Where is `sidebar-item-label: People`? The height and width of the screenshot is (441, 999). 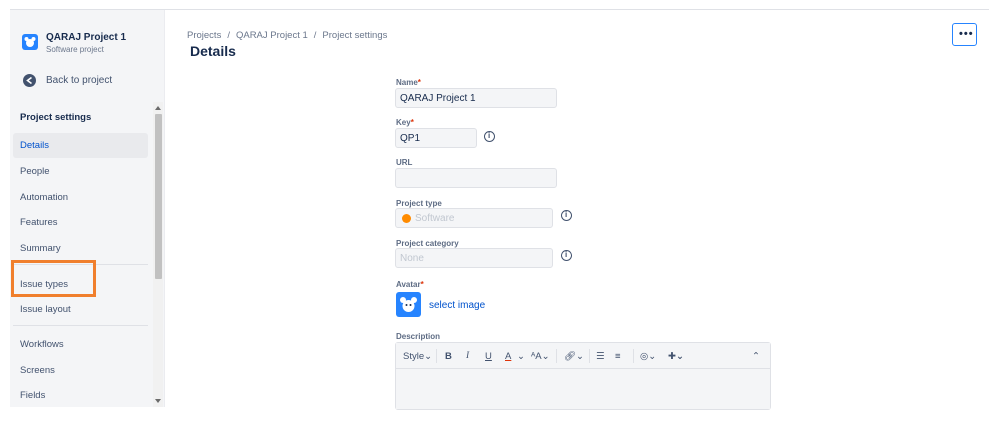
sidebar-item-label: People is located at coordinates (35, 171).